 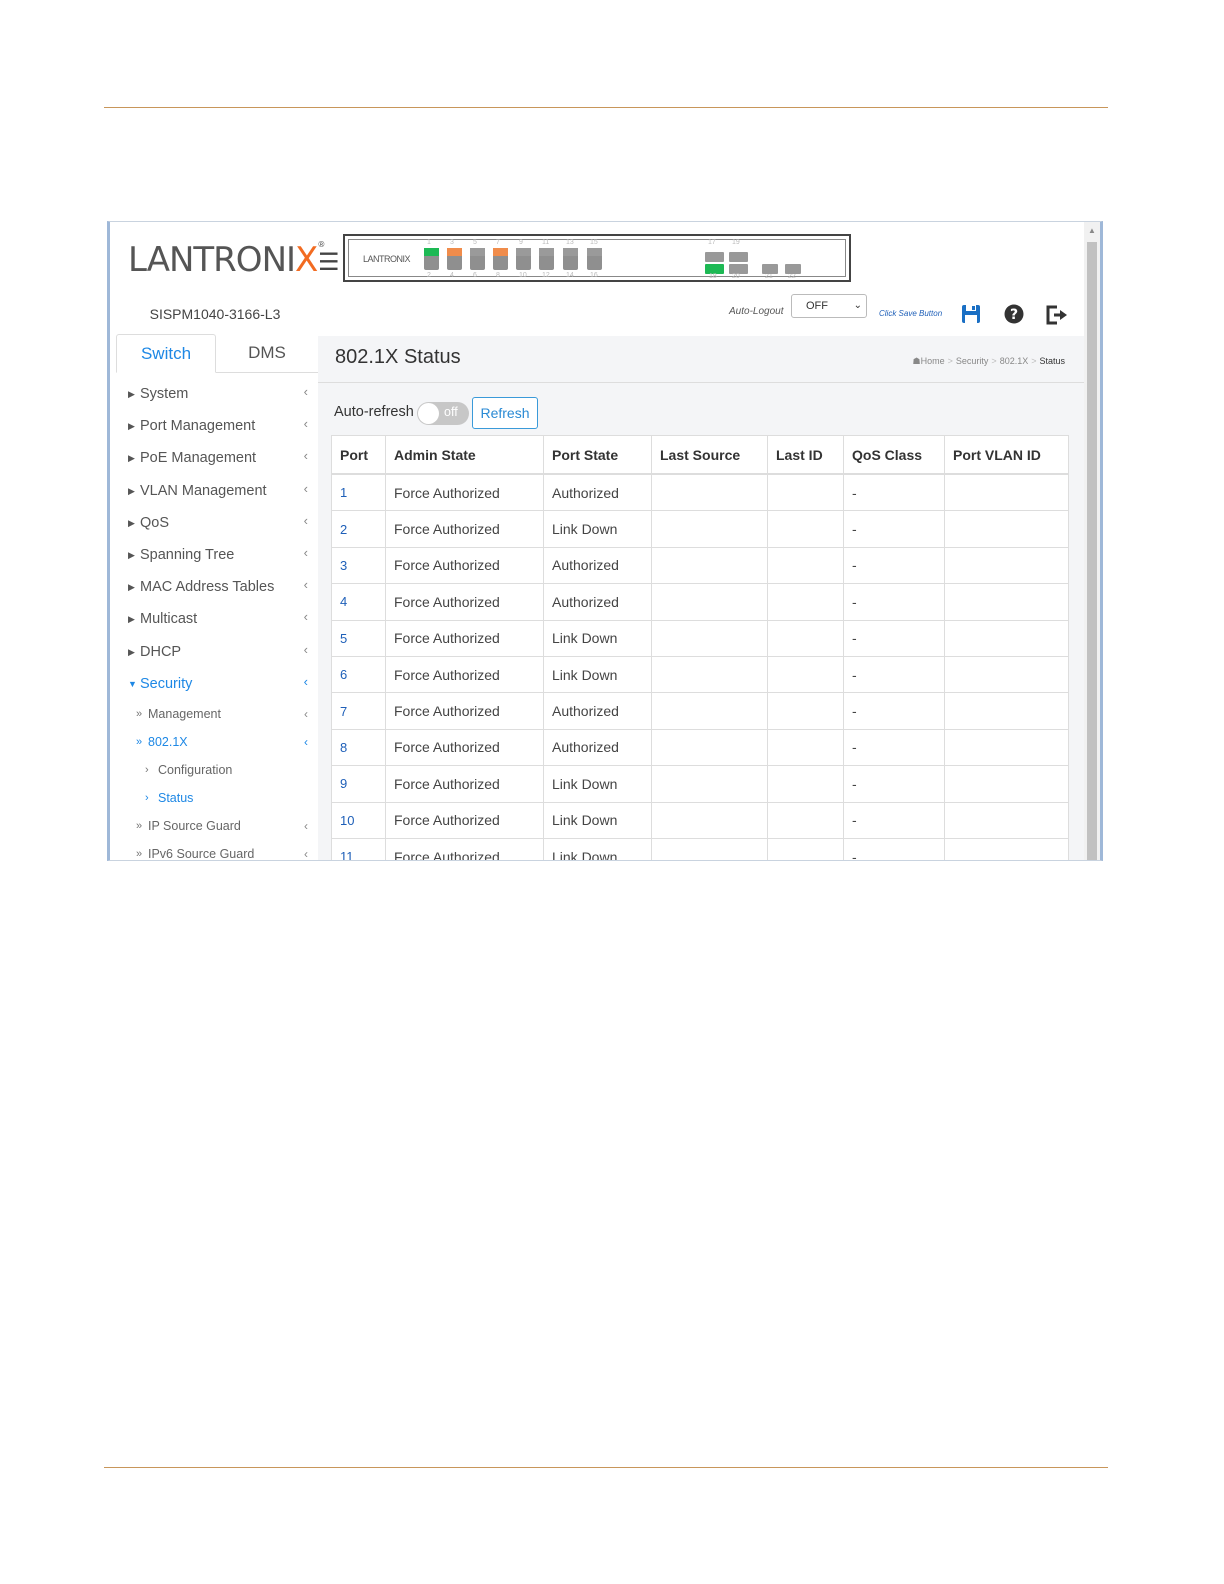 What do you see at coordinates (215, 798) in the screenshot?
I see `sidebar-subitem-status: › Status` at bounding box center [215, 798].